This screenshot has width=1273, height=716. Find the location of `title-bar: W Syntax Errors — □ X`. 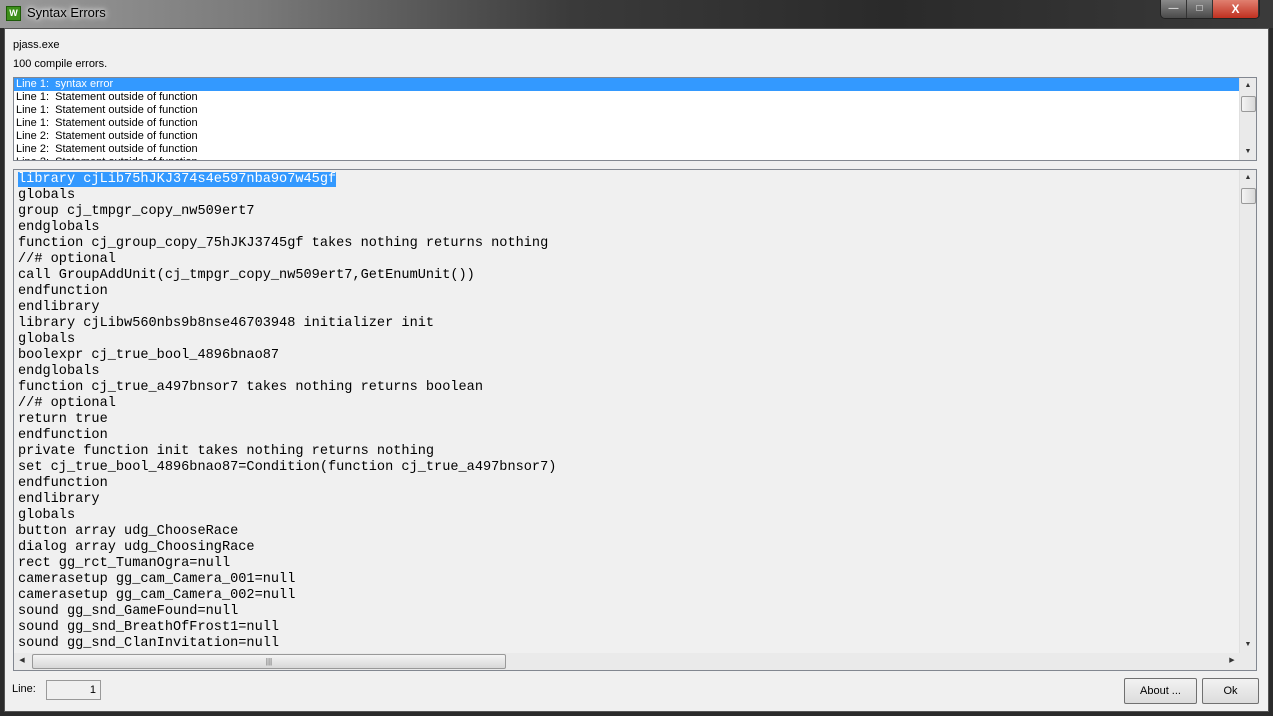

title-bar: W Syntax Errors — □ X is located at coordinates (636, 14).